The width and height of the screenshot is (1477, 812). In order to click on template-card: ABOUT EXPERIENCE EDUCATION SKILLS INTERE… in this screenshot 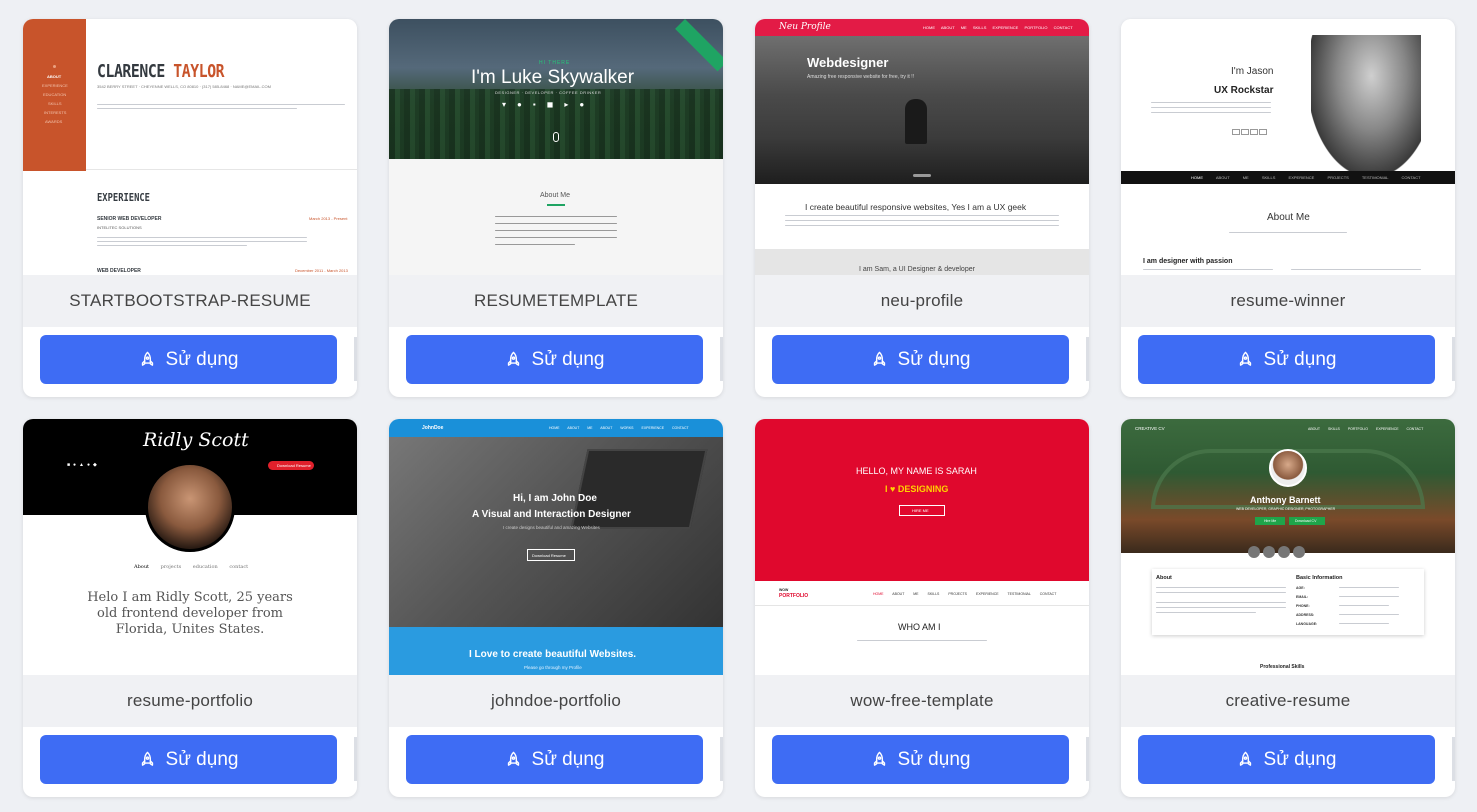, I will do `click(190, 208)`.